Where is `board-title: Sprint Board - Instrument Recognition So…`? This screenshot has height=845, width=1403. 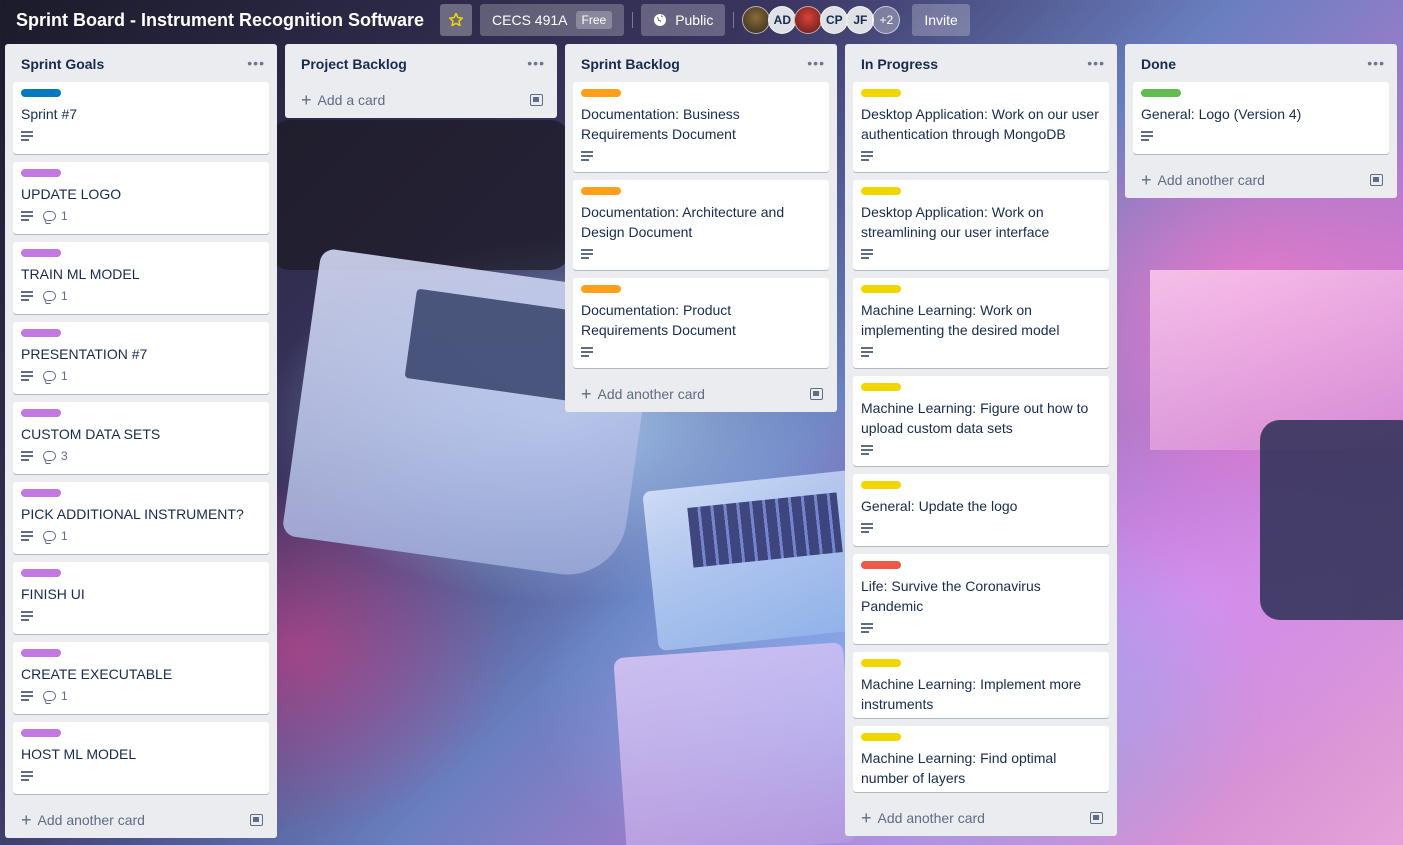
board-title: Sprint Board - Instrument Recognition So… is located at coordinates (220, 20).